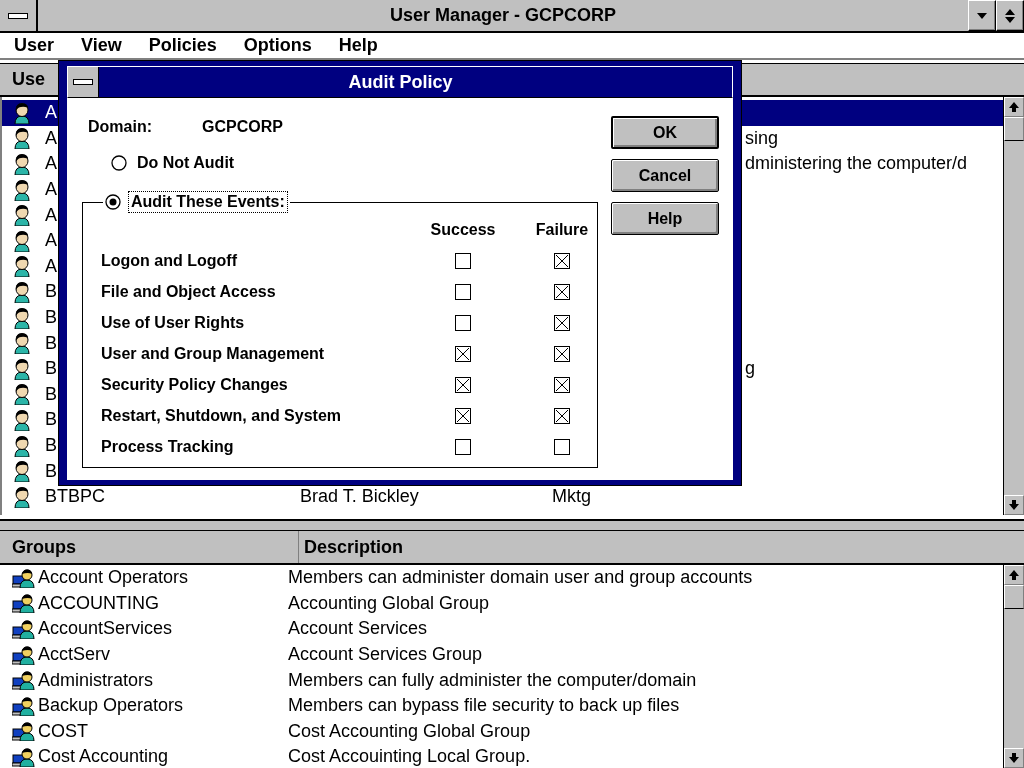 Image resolution: width=1024 pixels, height=768 pixels. What do you see at coordinates (463, 229) in the screenshot?
I see `column-label: Success` at bounding box center [463, 229].